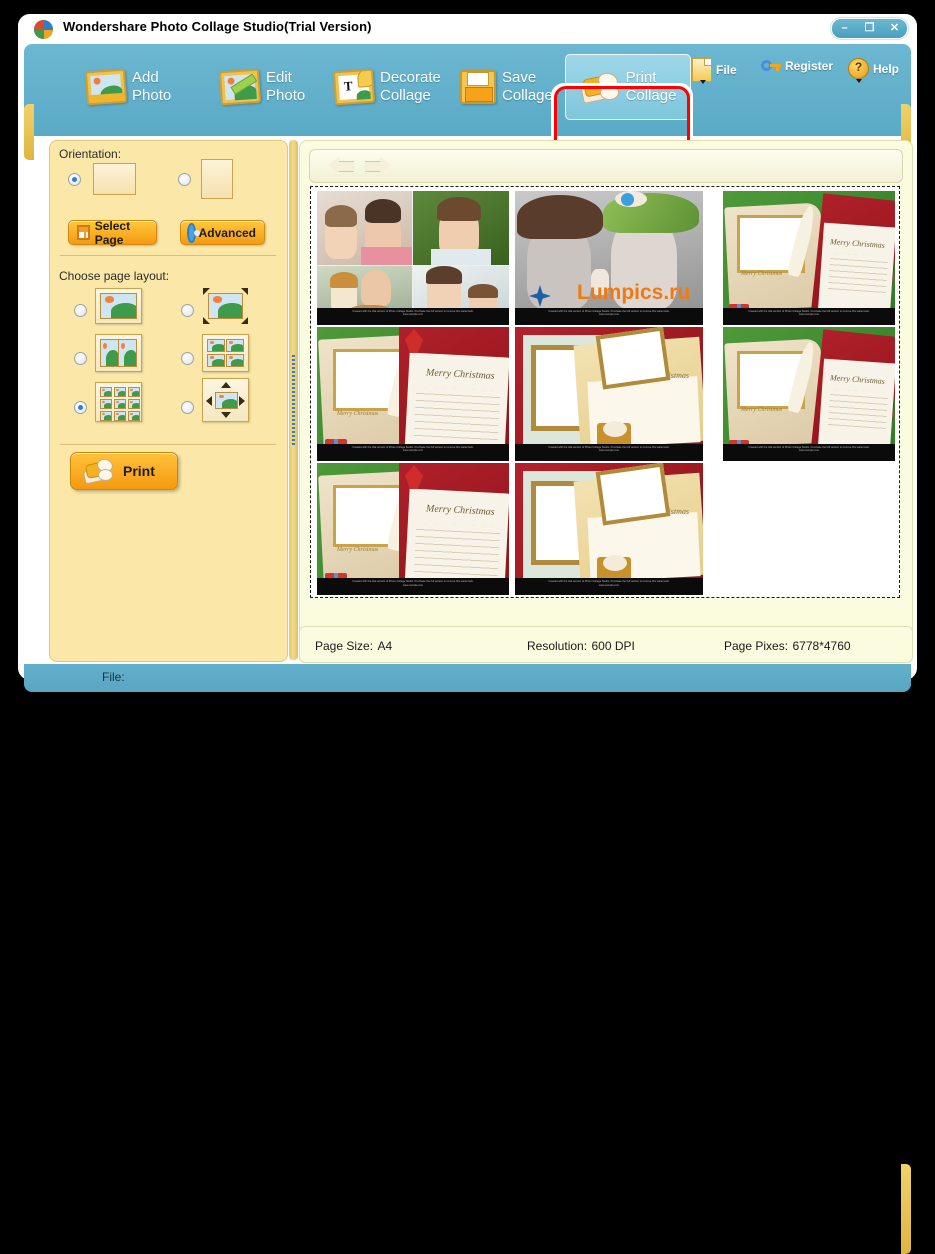  I want to click on layout-thumb-two-up, so click(118, 353).